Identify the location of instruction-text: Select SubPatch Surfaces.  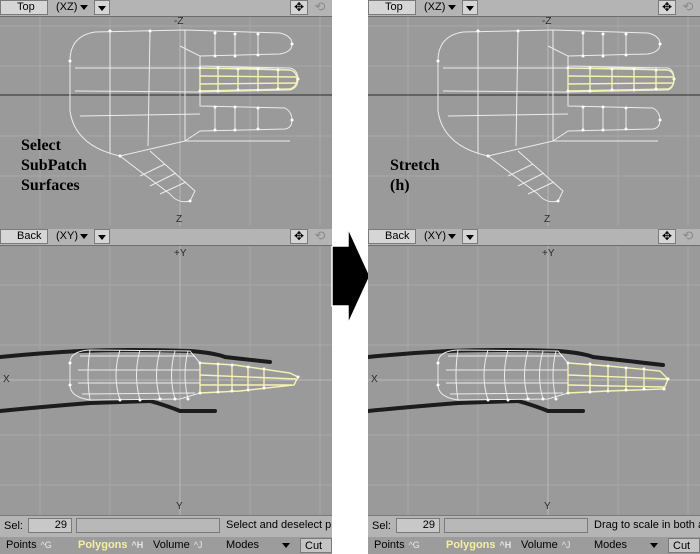
(54, 165).